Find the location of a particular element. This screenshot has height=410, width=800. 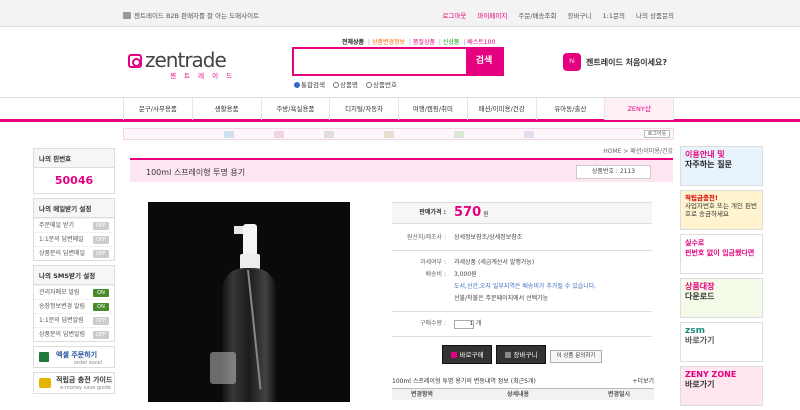

coin-icon is located at coordinates (45, 383).